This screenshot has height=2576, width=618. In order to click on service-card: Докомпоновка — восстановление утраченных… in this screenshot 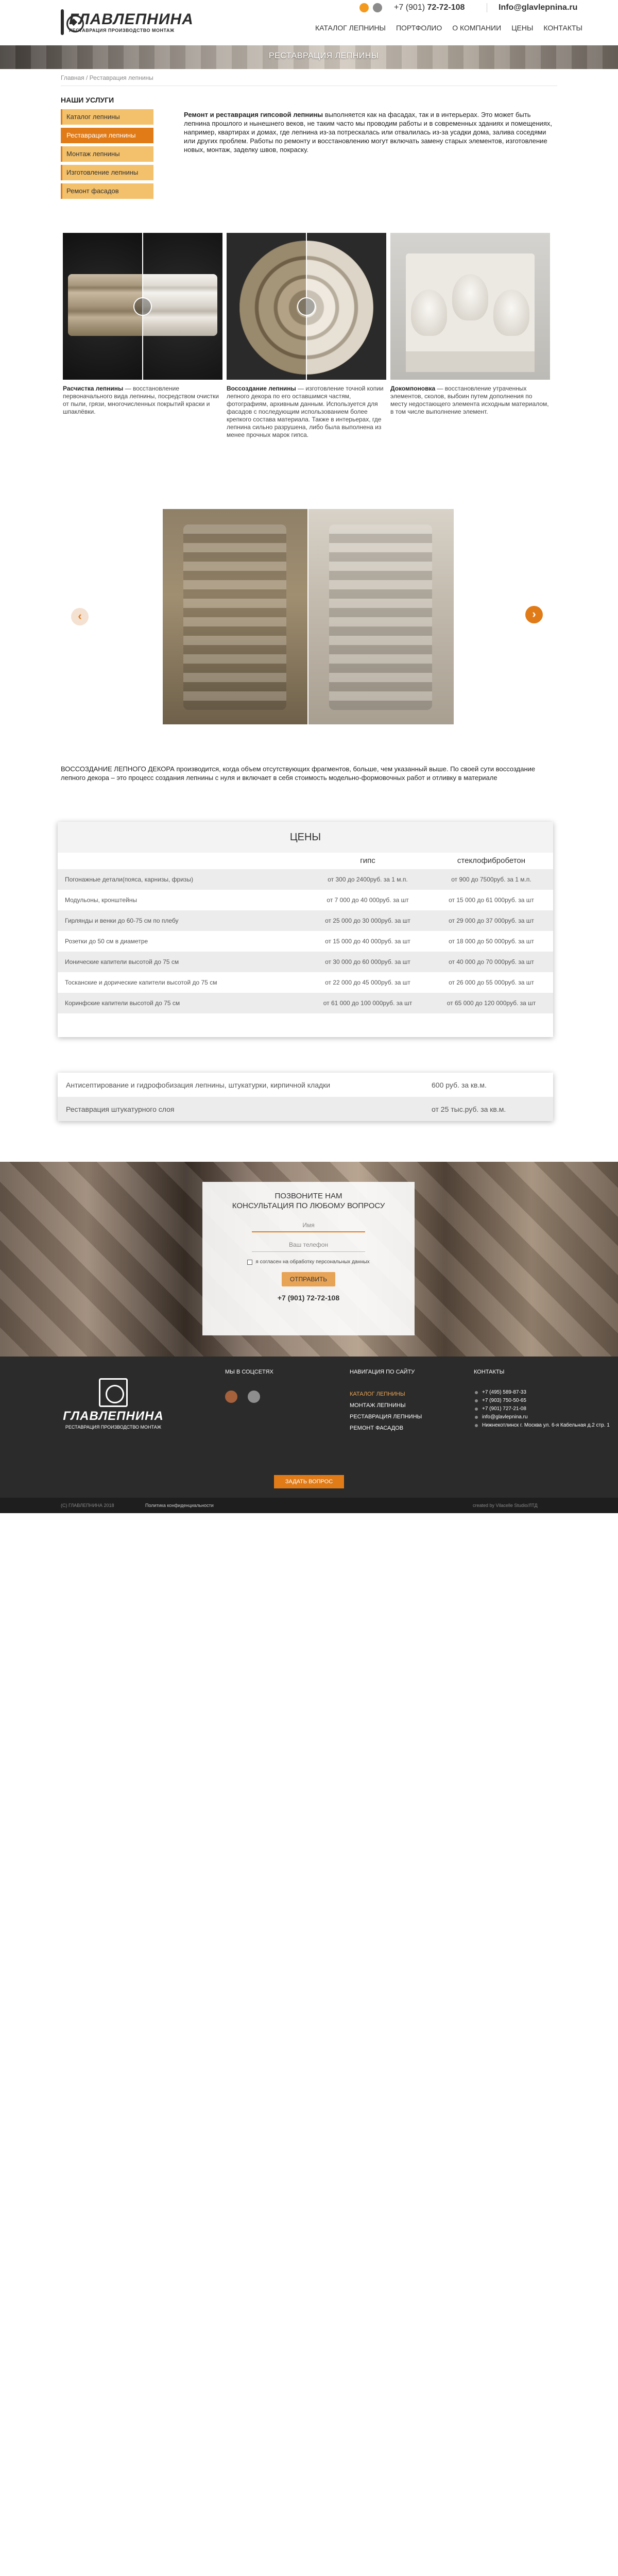, I will do `click(470, 324)`.